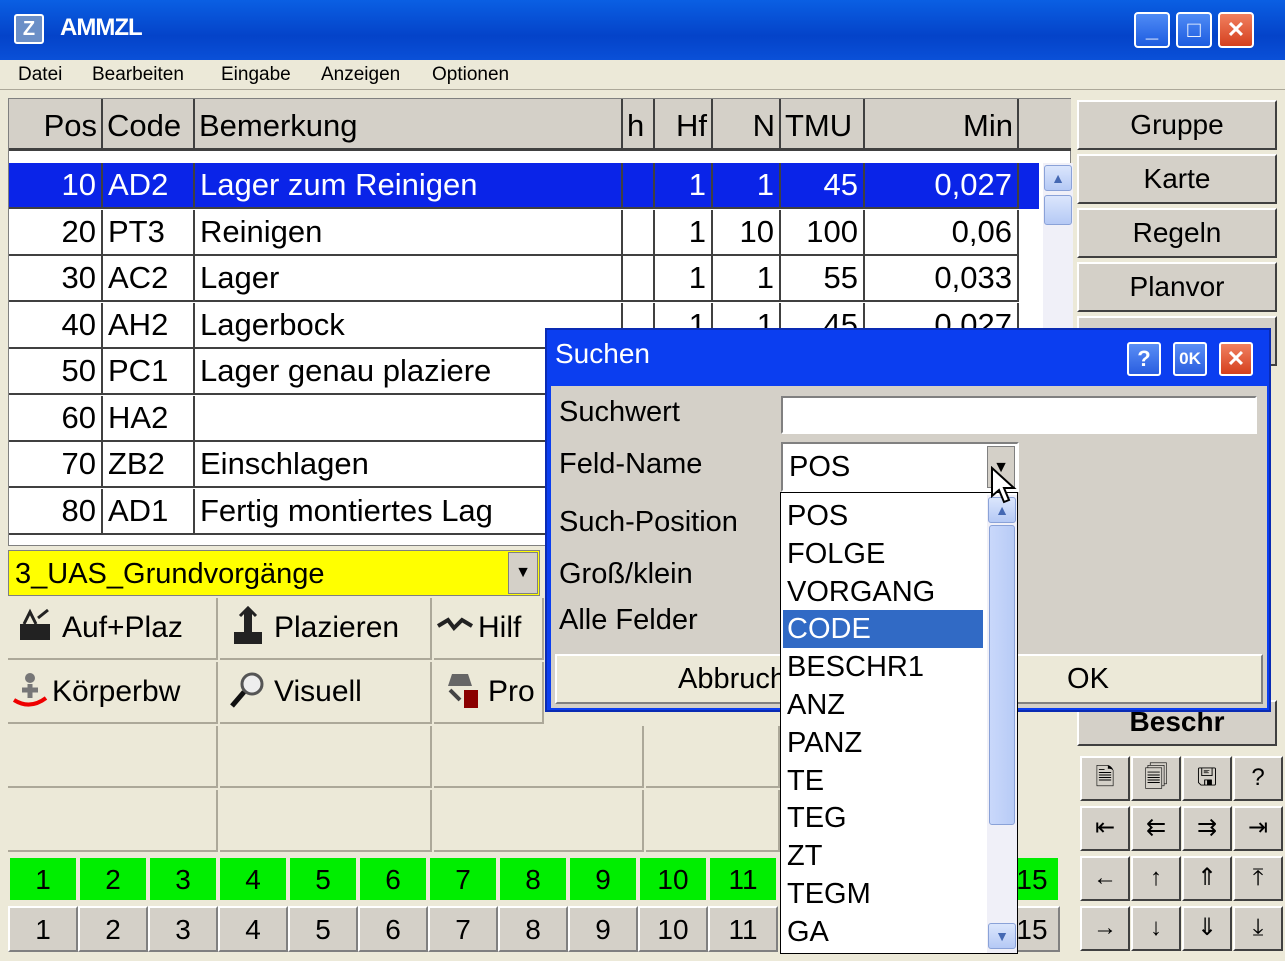 The image size is (1285, 961). I want to click on green-number-button: 2, so click(113, 879).